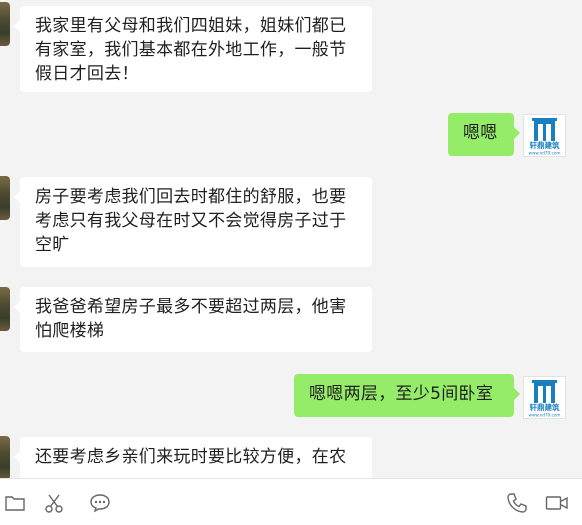  Describe the element at coordinates (100, 503) in the screenshot. I see `emoji-icon` at that location.